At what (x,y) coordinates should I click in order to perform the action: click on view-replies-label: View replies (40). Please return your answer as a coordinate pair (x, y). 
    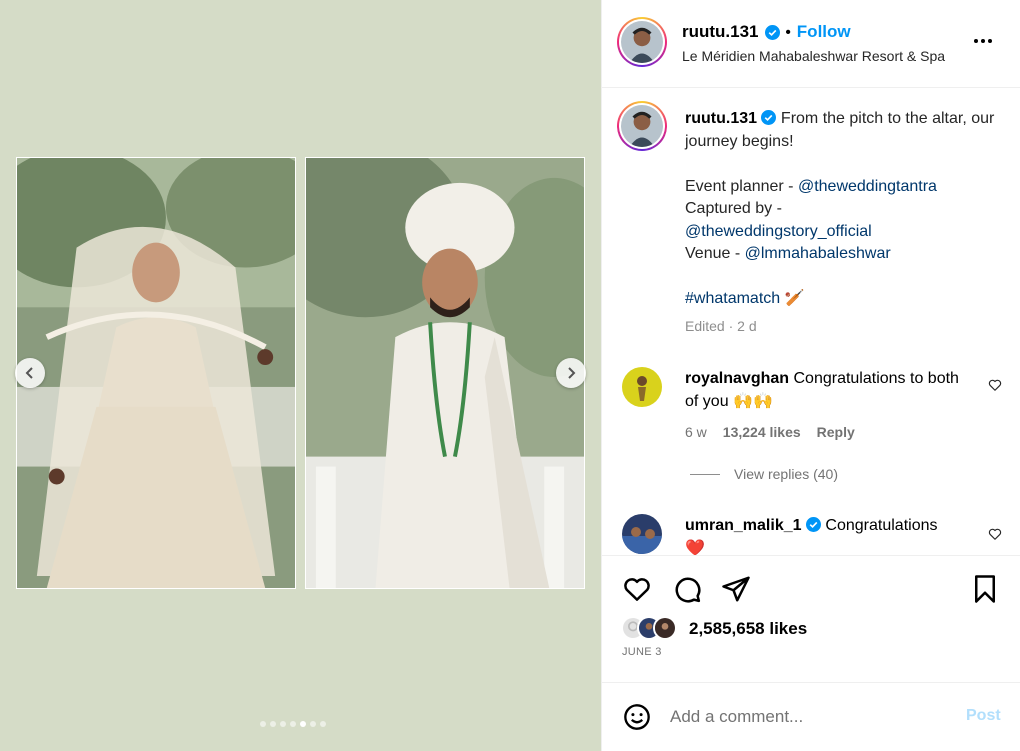
    Looking at the image, I should click on (786, 474).